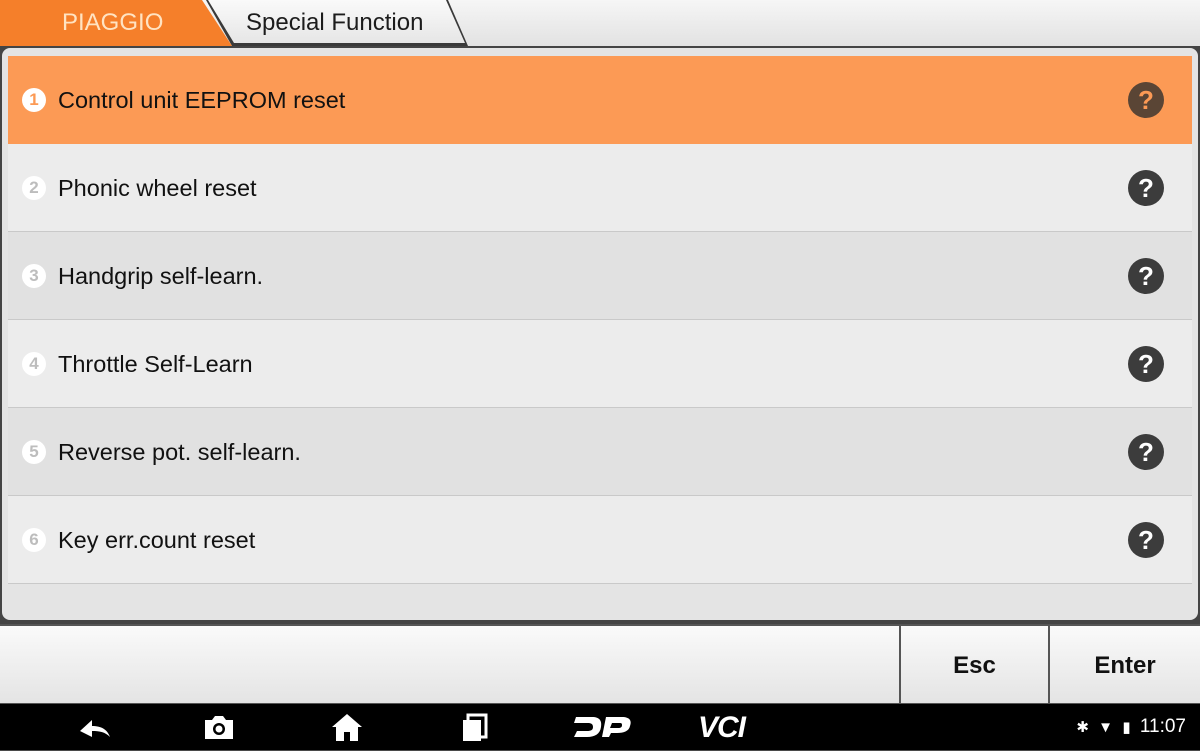  I want to click on home-icon, so click(347, 727).